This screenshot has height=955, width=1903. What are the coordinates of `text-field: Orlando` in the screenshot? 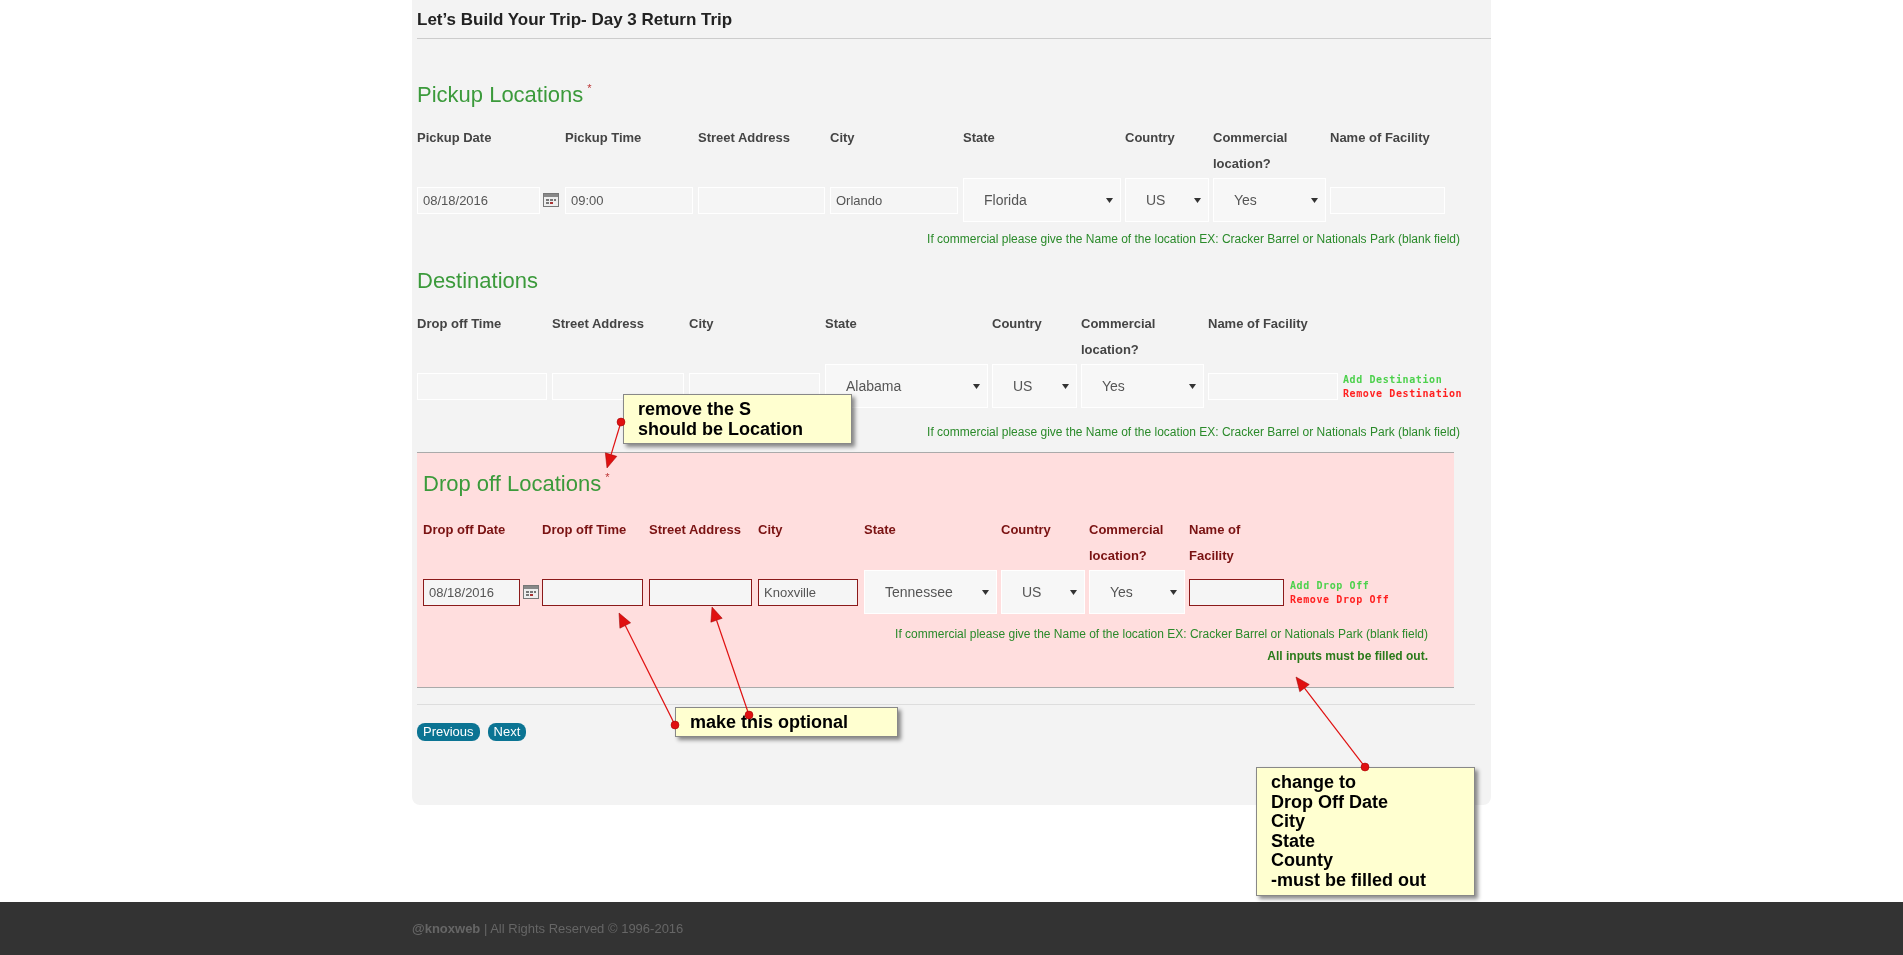 It's located at (894, 200).